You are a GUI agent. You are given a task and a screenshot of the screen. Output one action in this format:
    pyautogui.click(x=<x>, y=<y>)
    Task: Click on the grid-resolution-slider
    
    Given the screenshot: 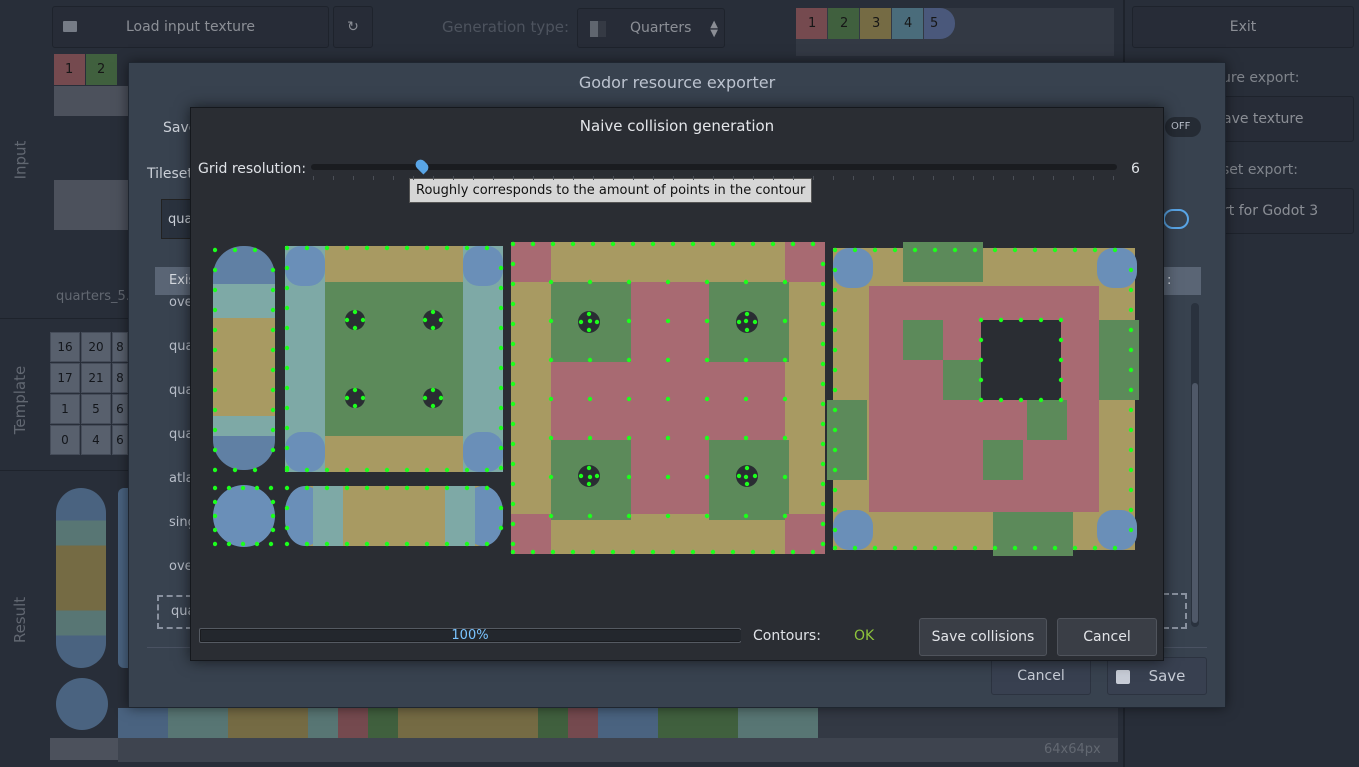 What is the action you would take?
    pyautogui.click(x=714, y=167)
    